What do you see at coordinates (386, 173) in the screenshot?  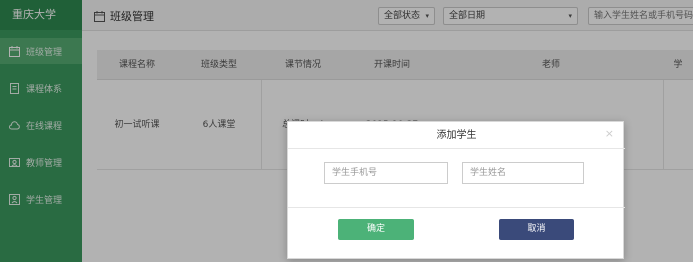 I see `student-phone-input: 学生手机号` at bounding box center [386, 173].